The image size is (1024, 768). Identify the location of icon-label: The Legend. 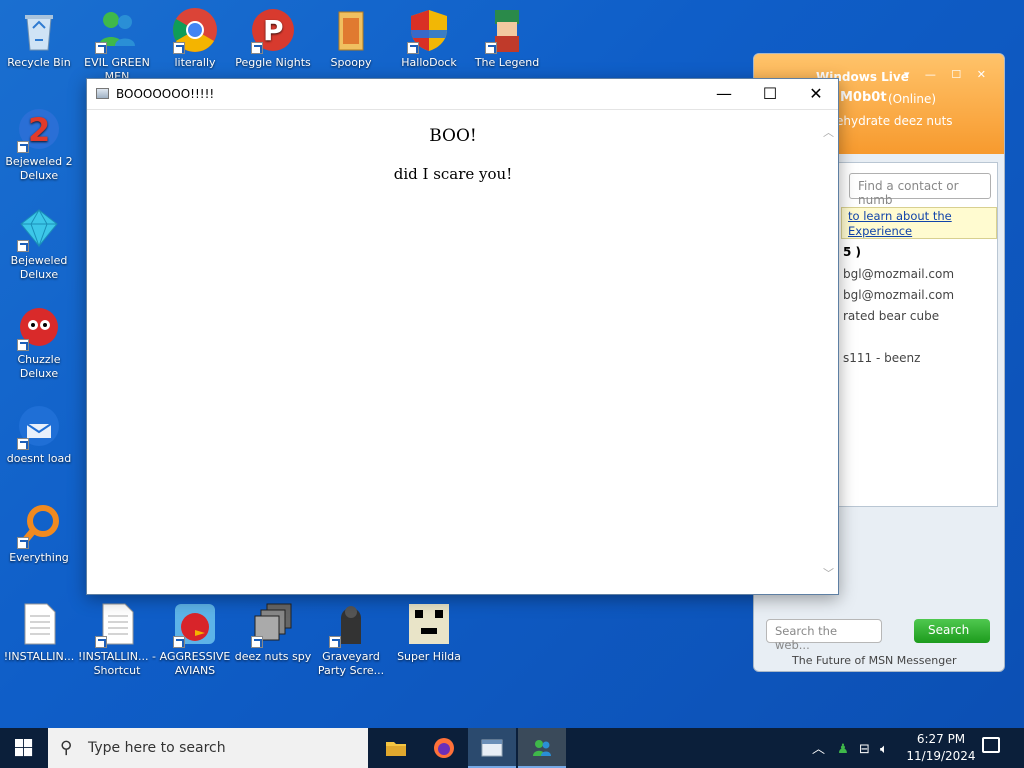
(507, 62).